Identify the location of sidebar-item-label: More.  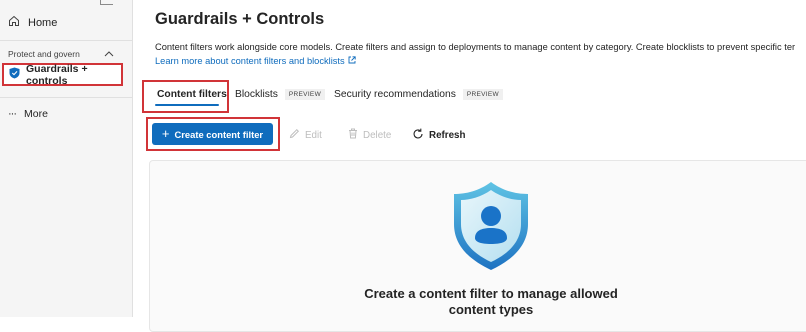
(36, 114).